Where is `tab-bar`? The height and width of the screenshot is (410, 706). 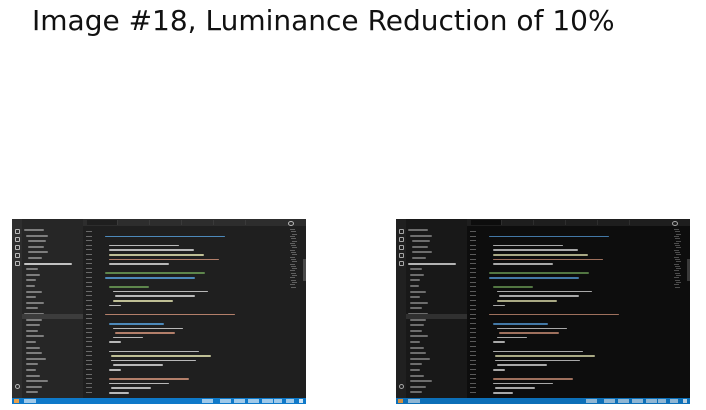
tab-bar is located at coordinates (194, 222).